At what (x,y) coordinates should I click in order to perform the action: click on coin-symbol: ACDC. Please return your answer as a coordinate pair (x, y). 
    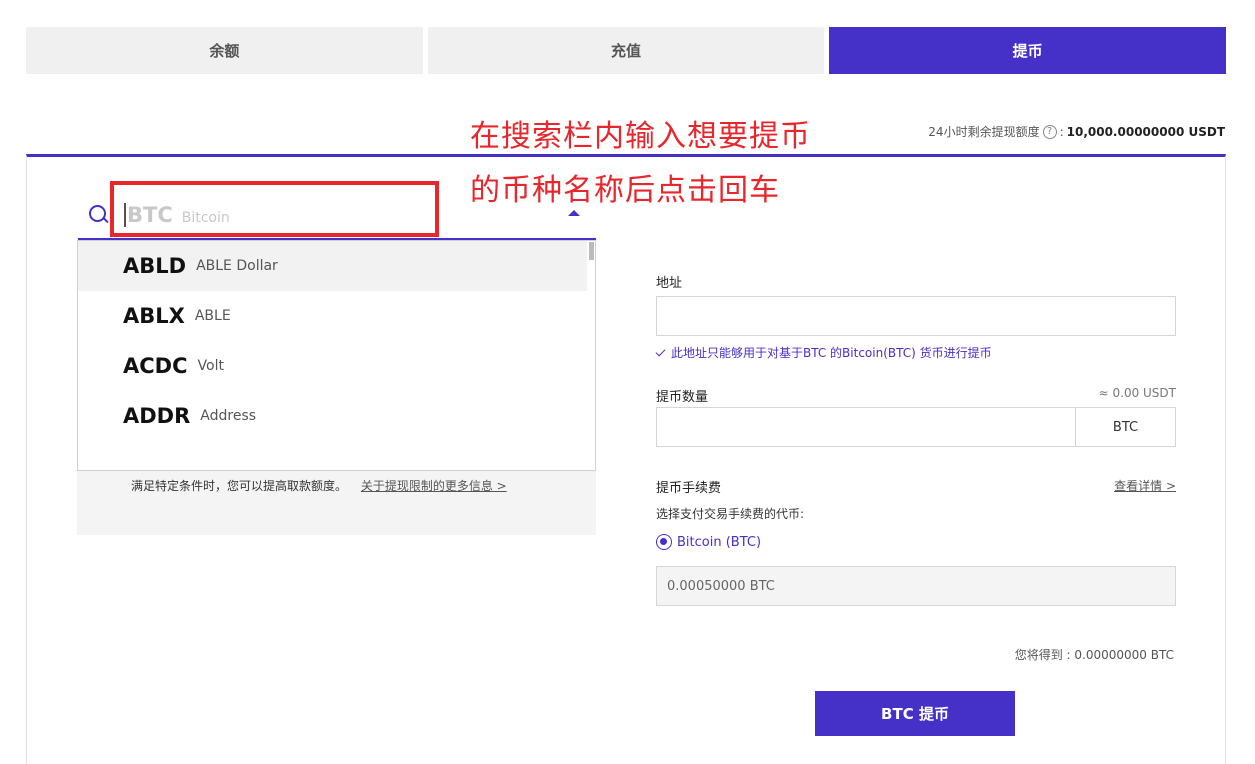
    Looking at the image, I should click on (155, 366).